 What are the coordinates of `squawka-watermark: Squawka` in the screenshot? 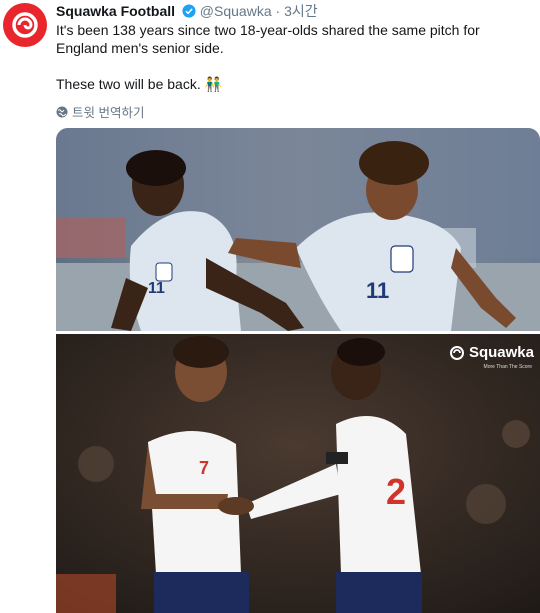 It's located at (491, 352).